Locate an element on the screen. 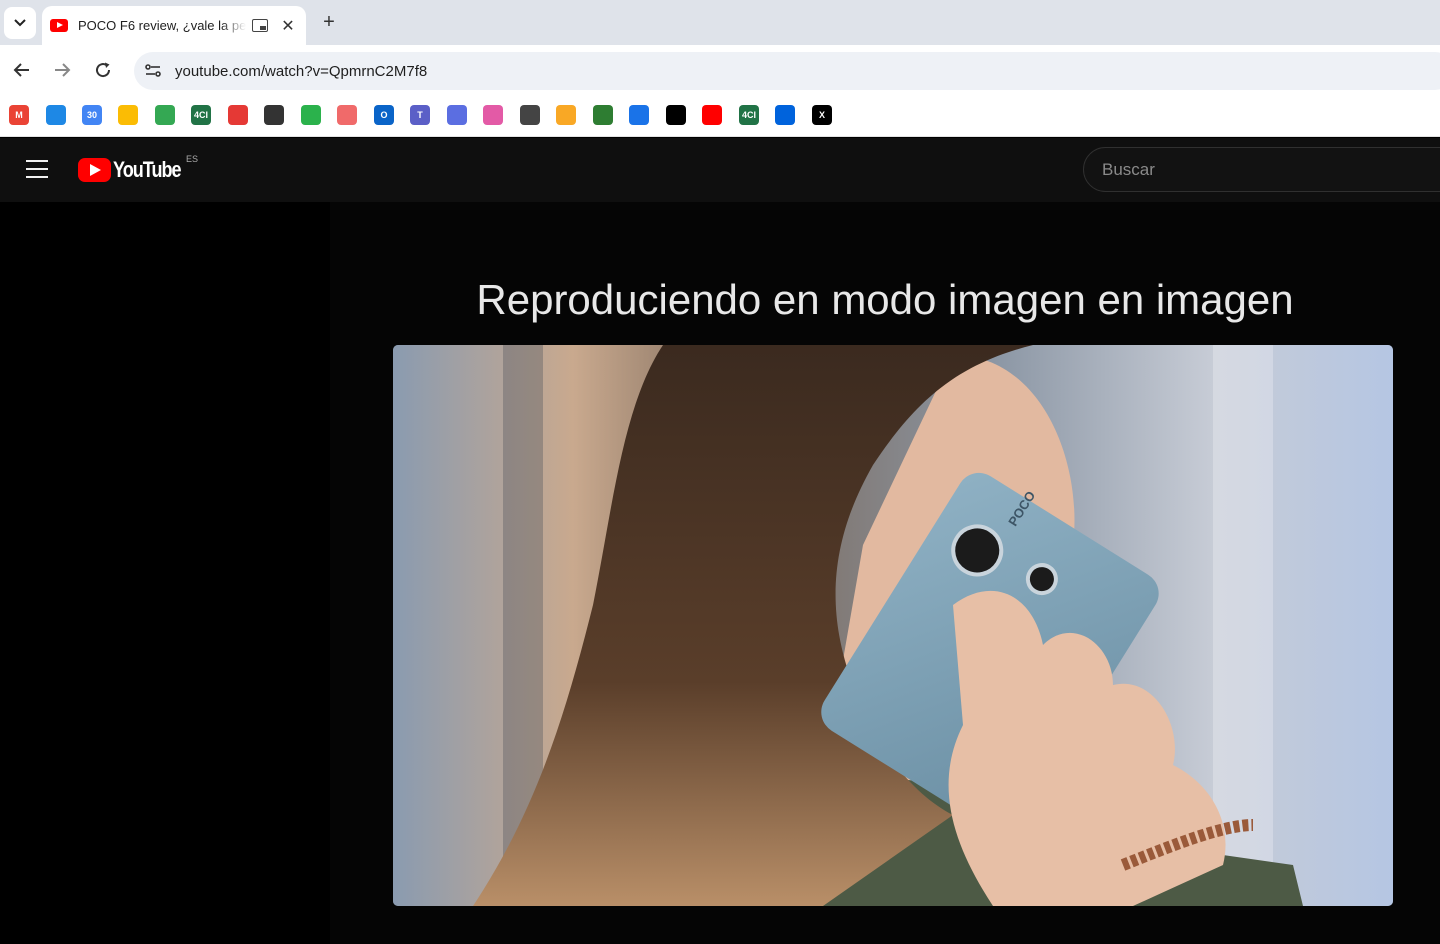  search-box is located at coordinates (1261, 169).